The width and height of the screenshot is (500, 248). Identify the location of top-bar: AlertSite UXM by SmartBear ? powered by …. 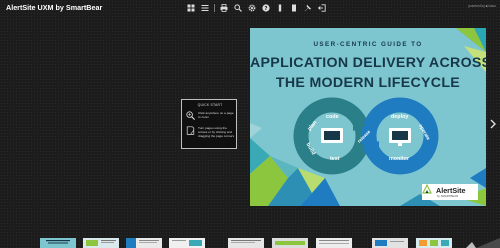
(250, 8).